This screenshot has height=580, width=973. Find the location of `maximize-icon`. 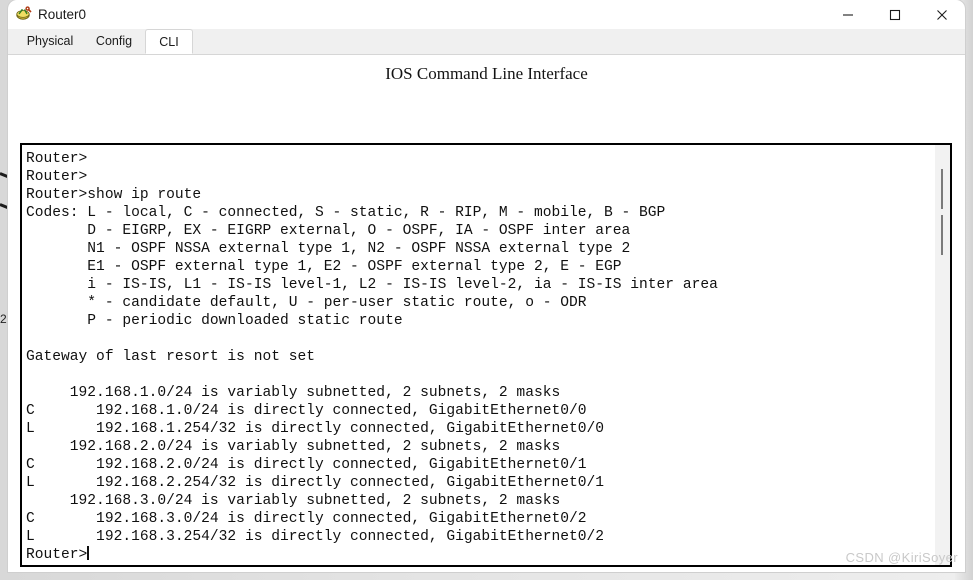

maximize-icon is located at coordinates (895, 15).